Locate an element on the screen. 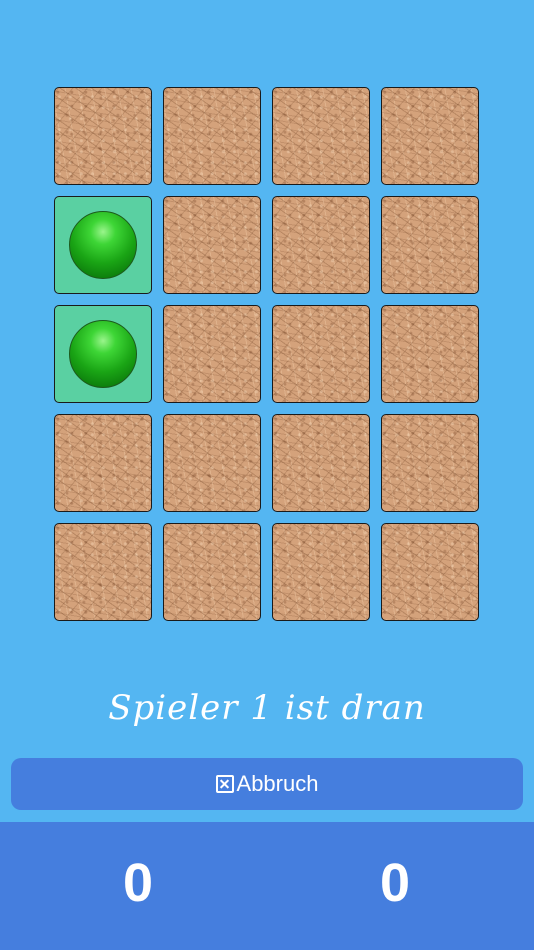  turn-status: Spieler 1 ist dran is located at coordinates (267, 708).